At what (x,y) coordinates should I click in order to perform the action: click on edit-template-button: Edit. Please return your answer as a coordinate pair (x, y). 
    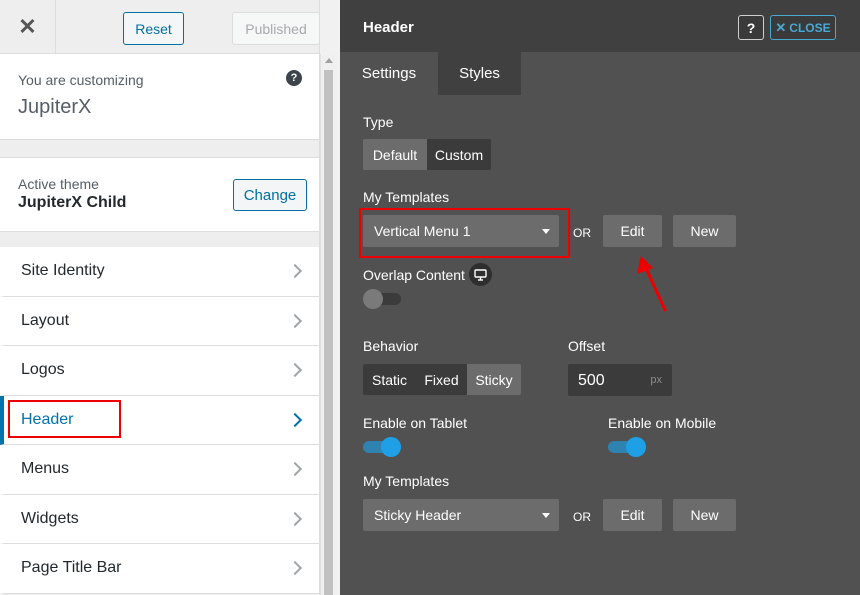
    Looking at the image, I should click on (632, 231).